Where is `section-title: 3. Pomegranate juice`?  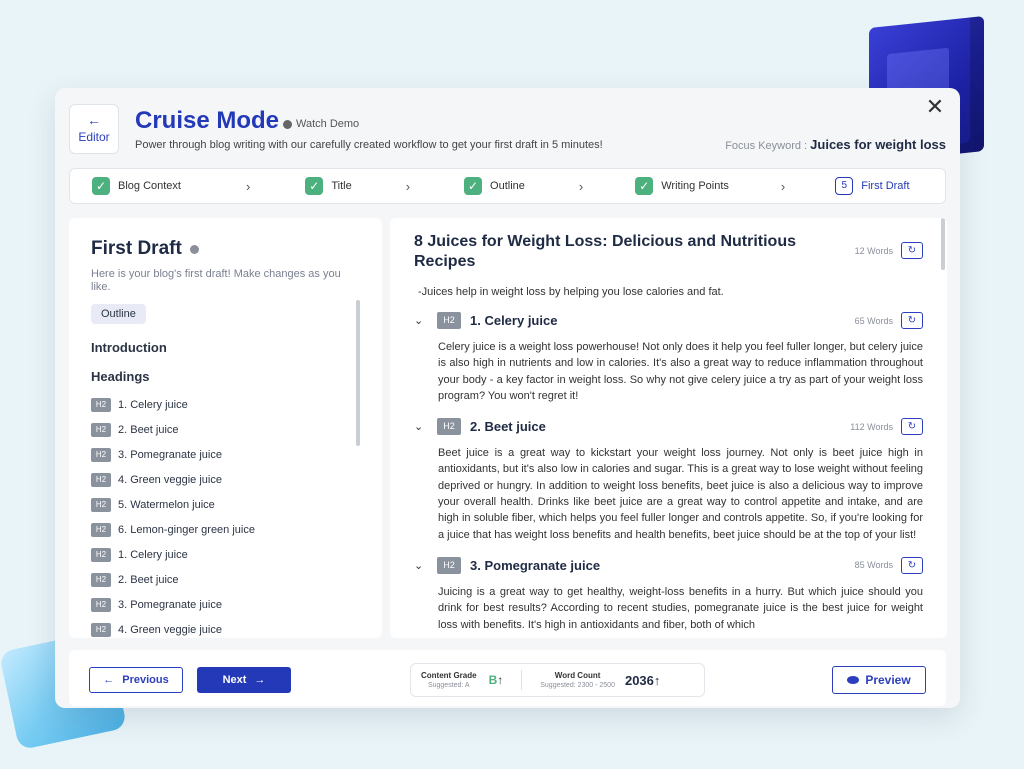
section-title: 3. Pomegranate juice is located at coordinates (535, 565).